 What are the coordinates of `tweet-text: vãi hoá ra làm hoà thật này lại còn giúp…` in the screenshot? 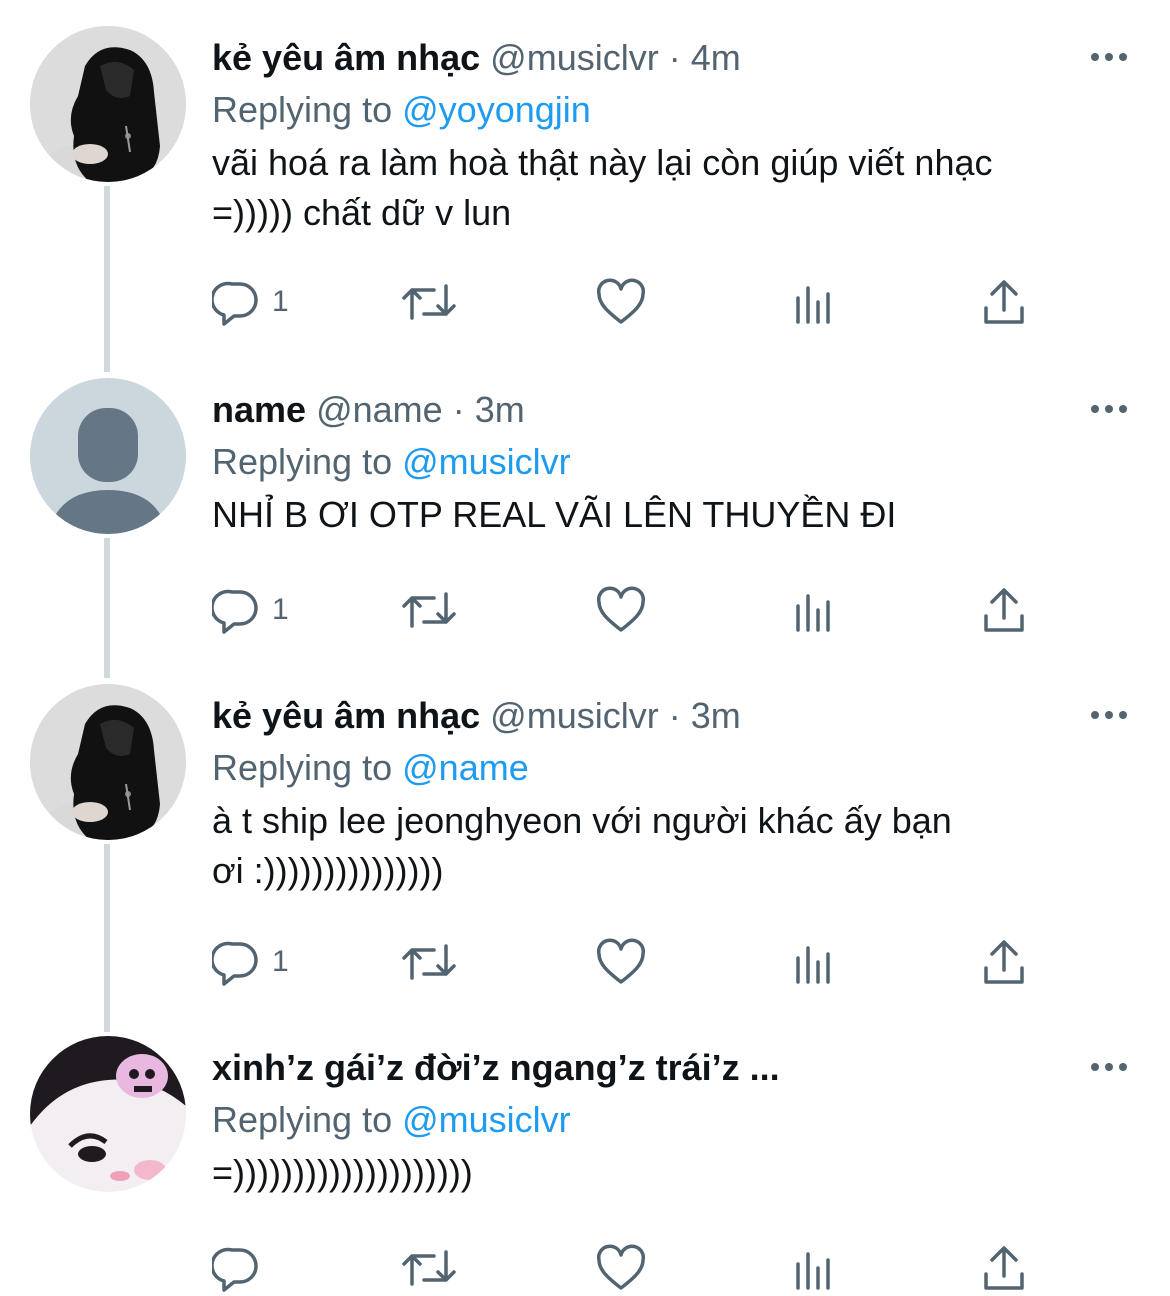 It's located at (602, 187).